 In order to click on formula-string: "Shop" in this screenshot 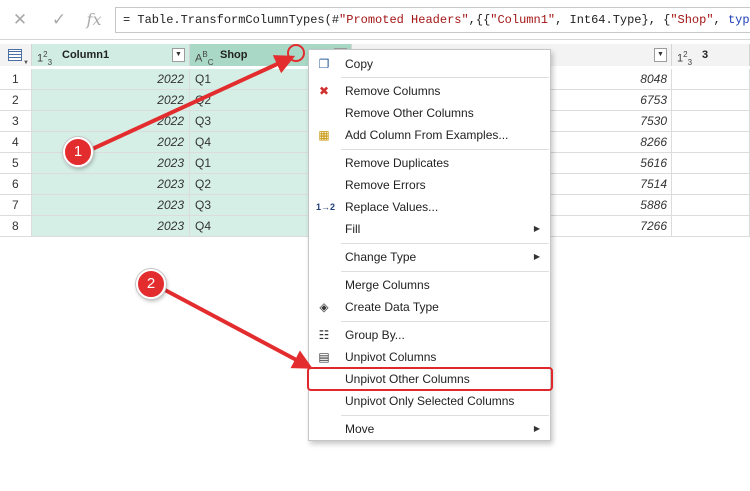, I will do `click(692, 20)`.